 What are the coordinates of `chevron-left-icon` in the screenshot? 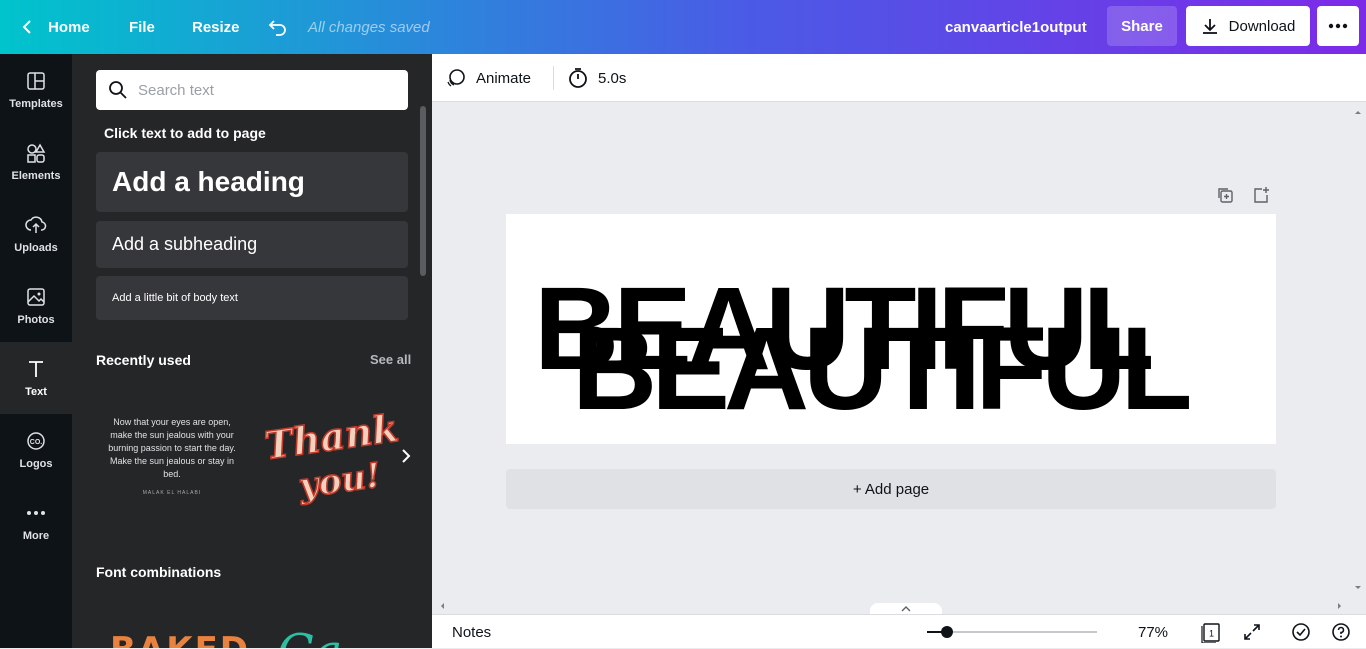 It's located at (26, 27).